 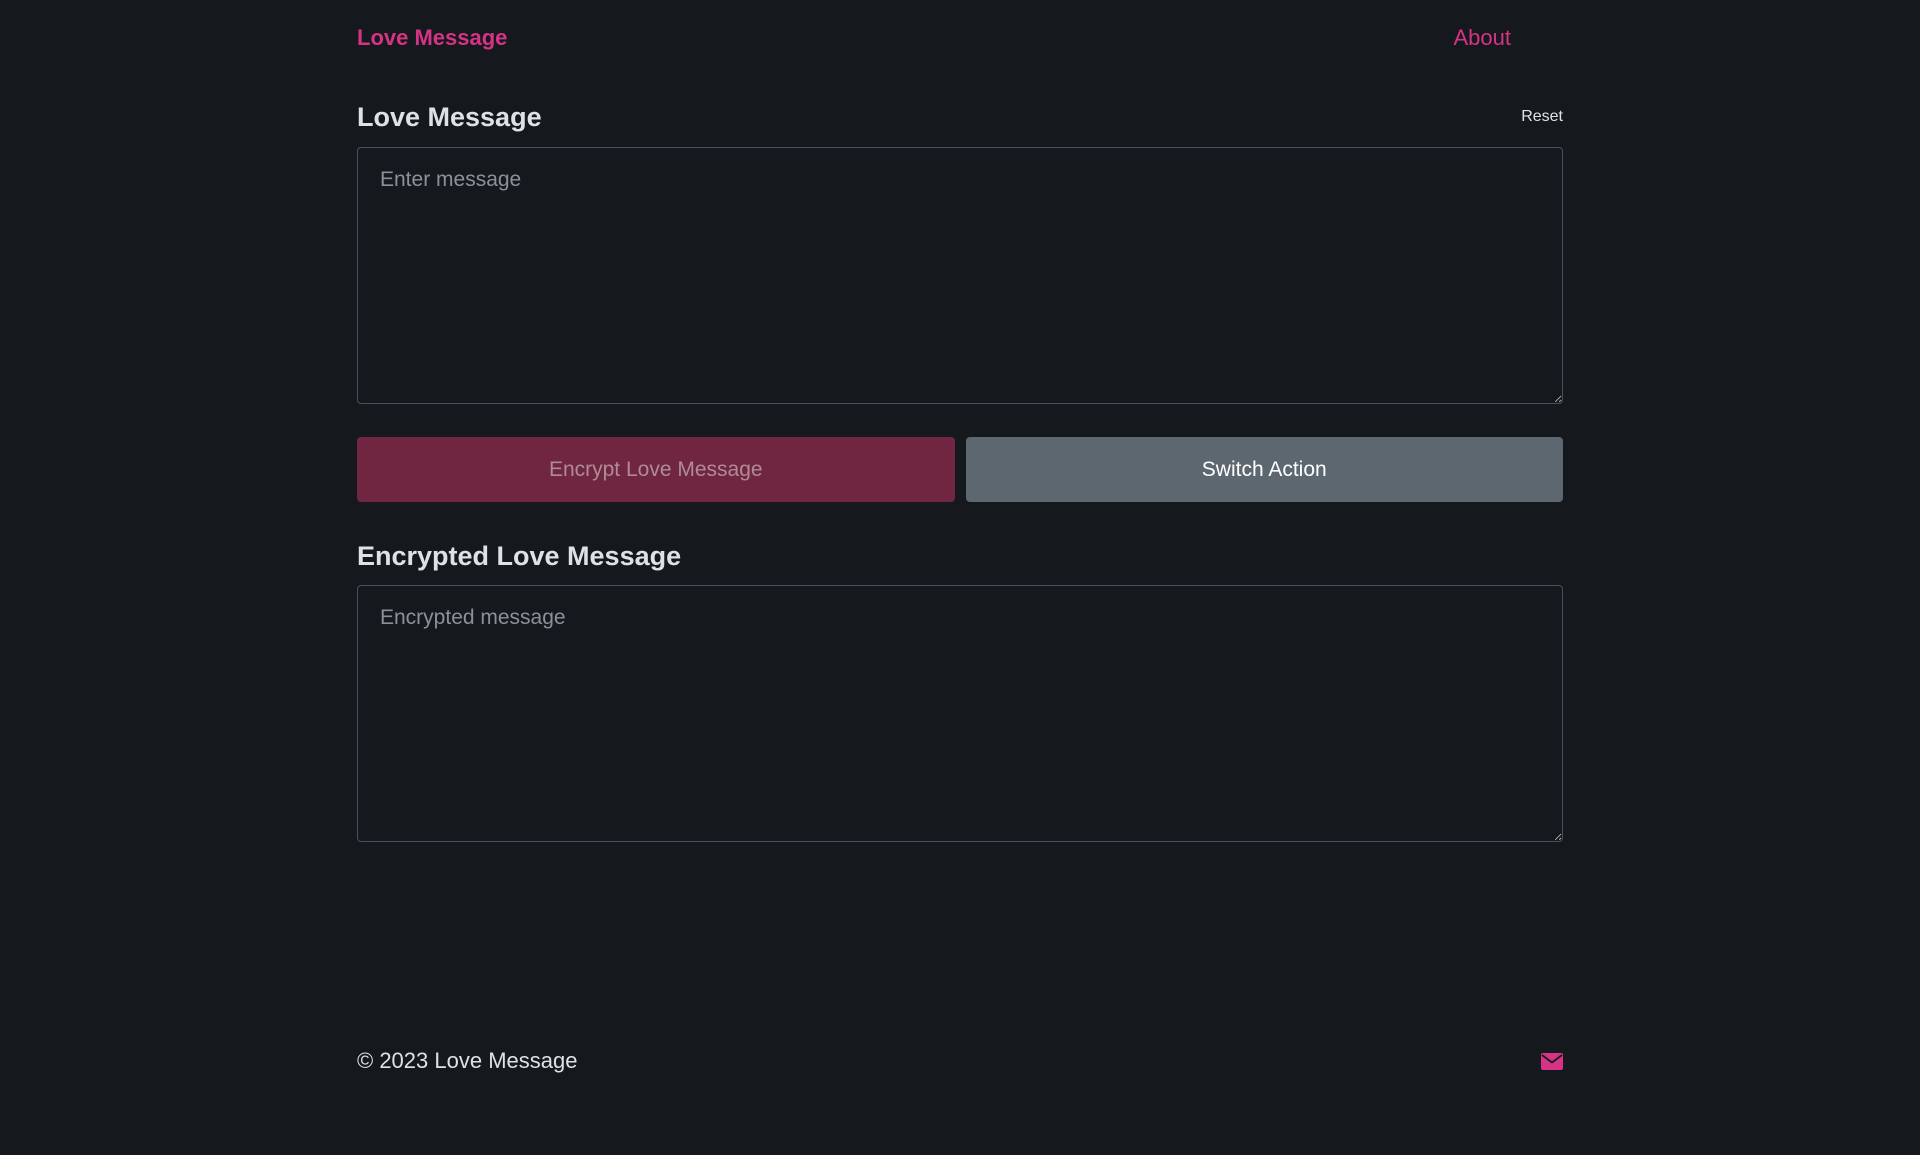 What do you see at coordinates (960, 469) in the screenshot?
I see `action-buttons: Encrypt Love Message Switch Action` at bounding box center [960, 469].